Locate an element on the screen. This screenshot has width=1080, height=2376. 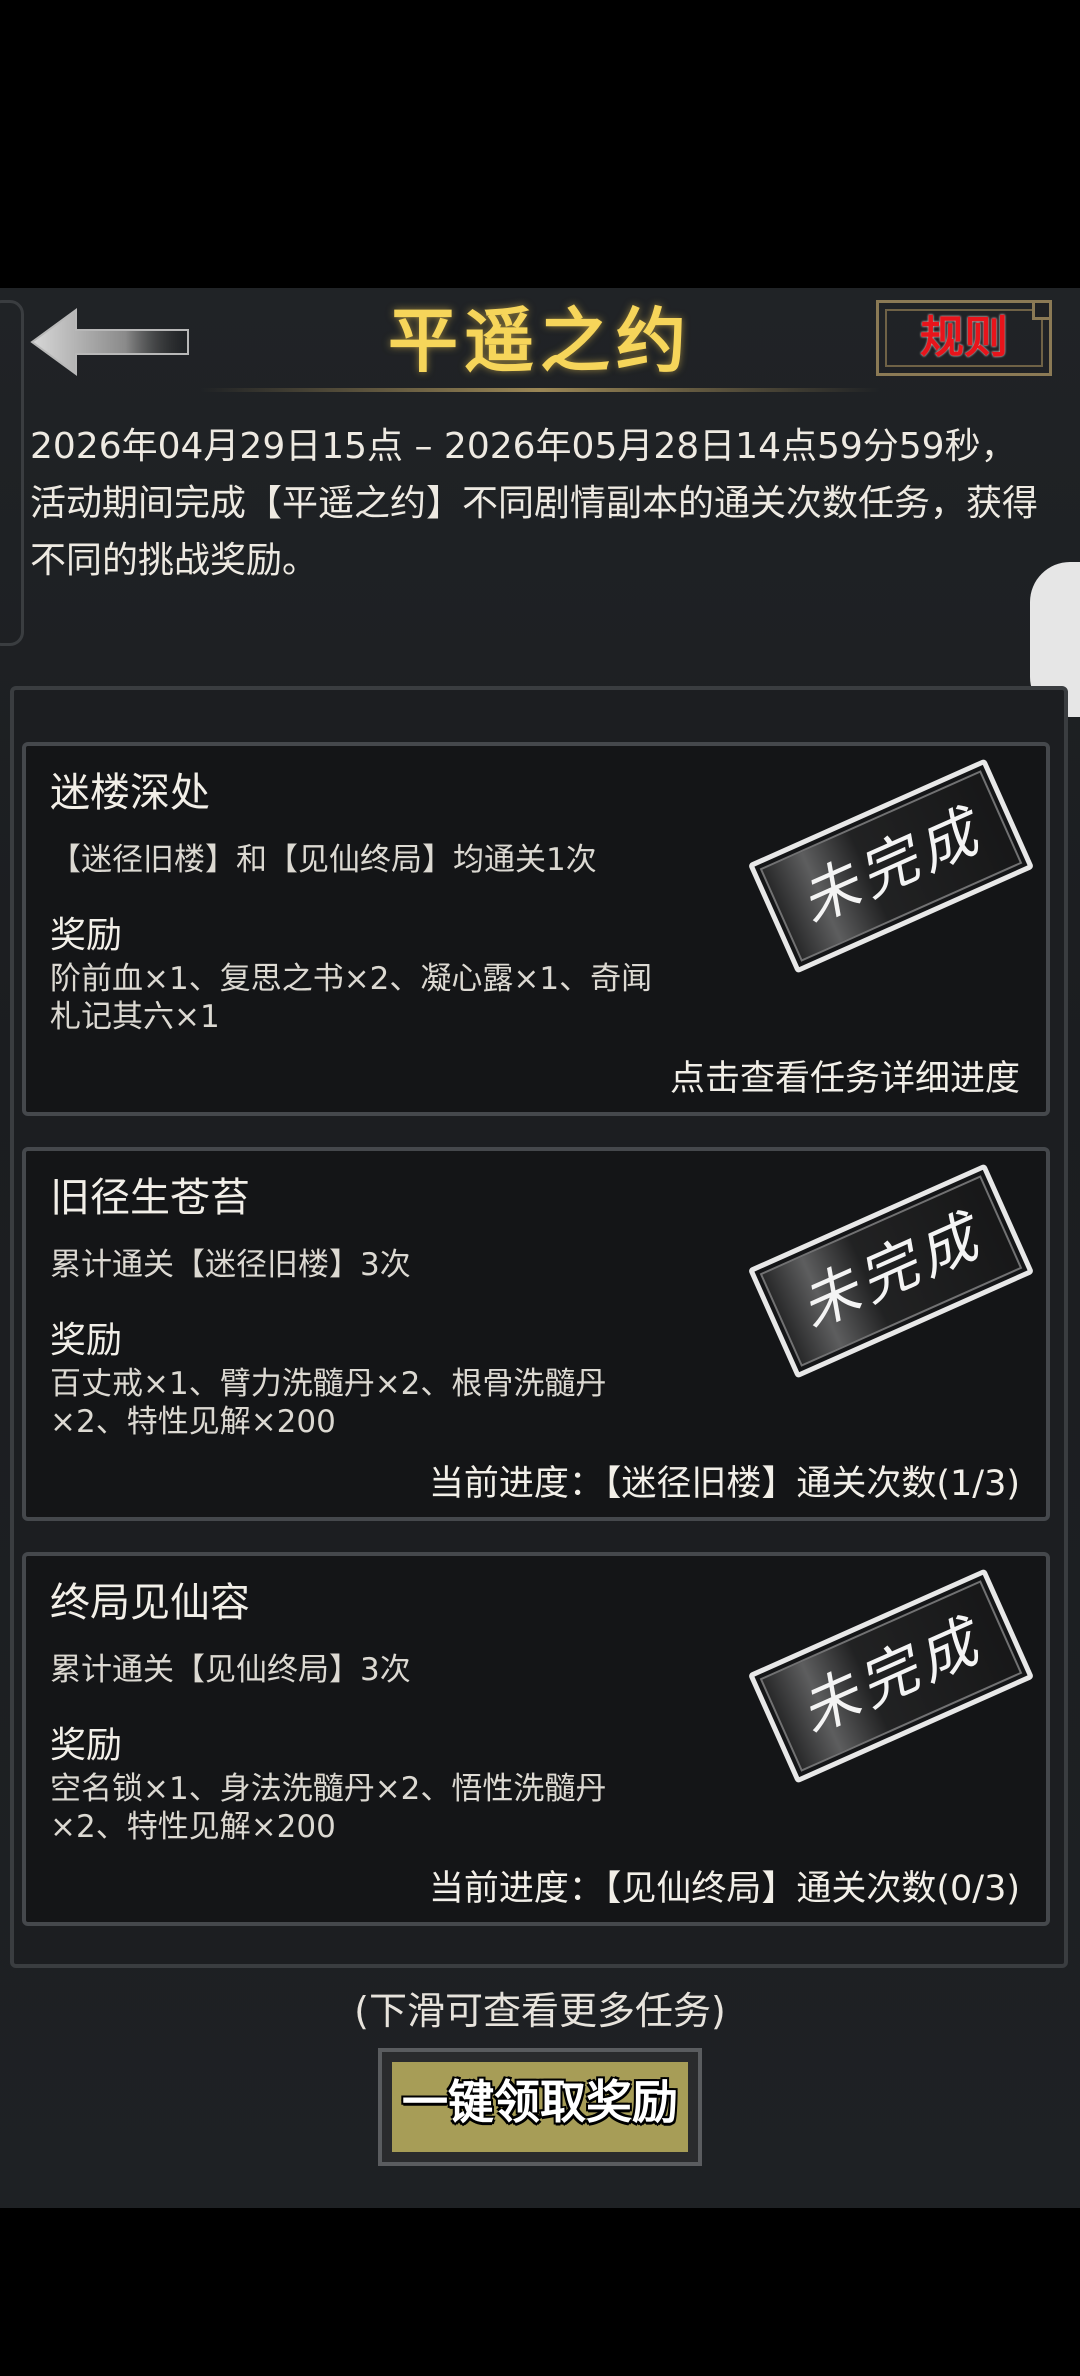
reward-list: 百丈戒×1、臂力洗髓丹×2、根骨洗髓丹×2、特性见解×200 is located at coordinates (328, 1403).